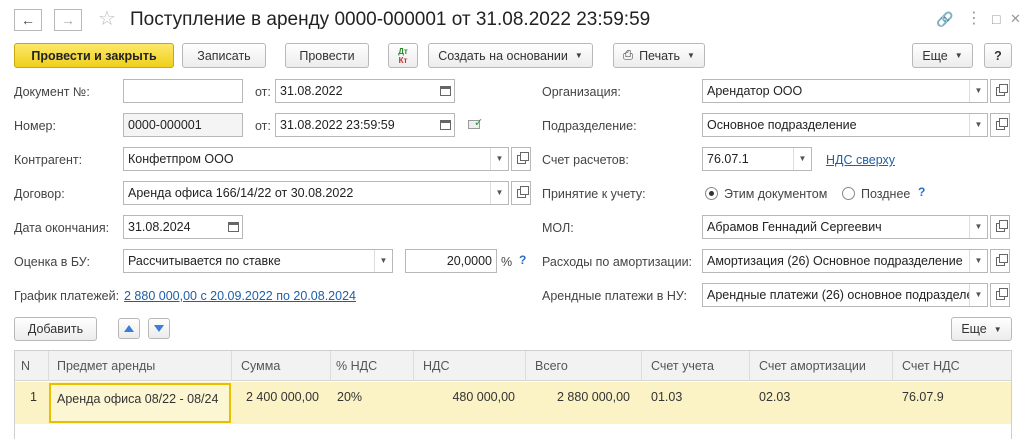 The height and width of the screenshot is (439, 1024). I want to click on open-mol-button, so click(1000, 227).